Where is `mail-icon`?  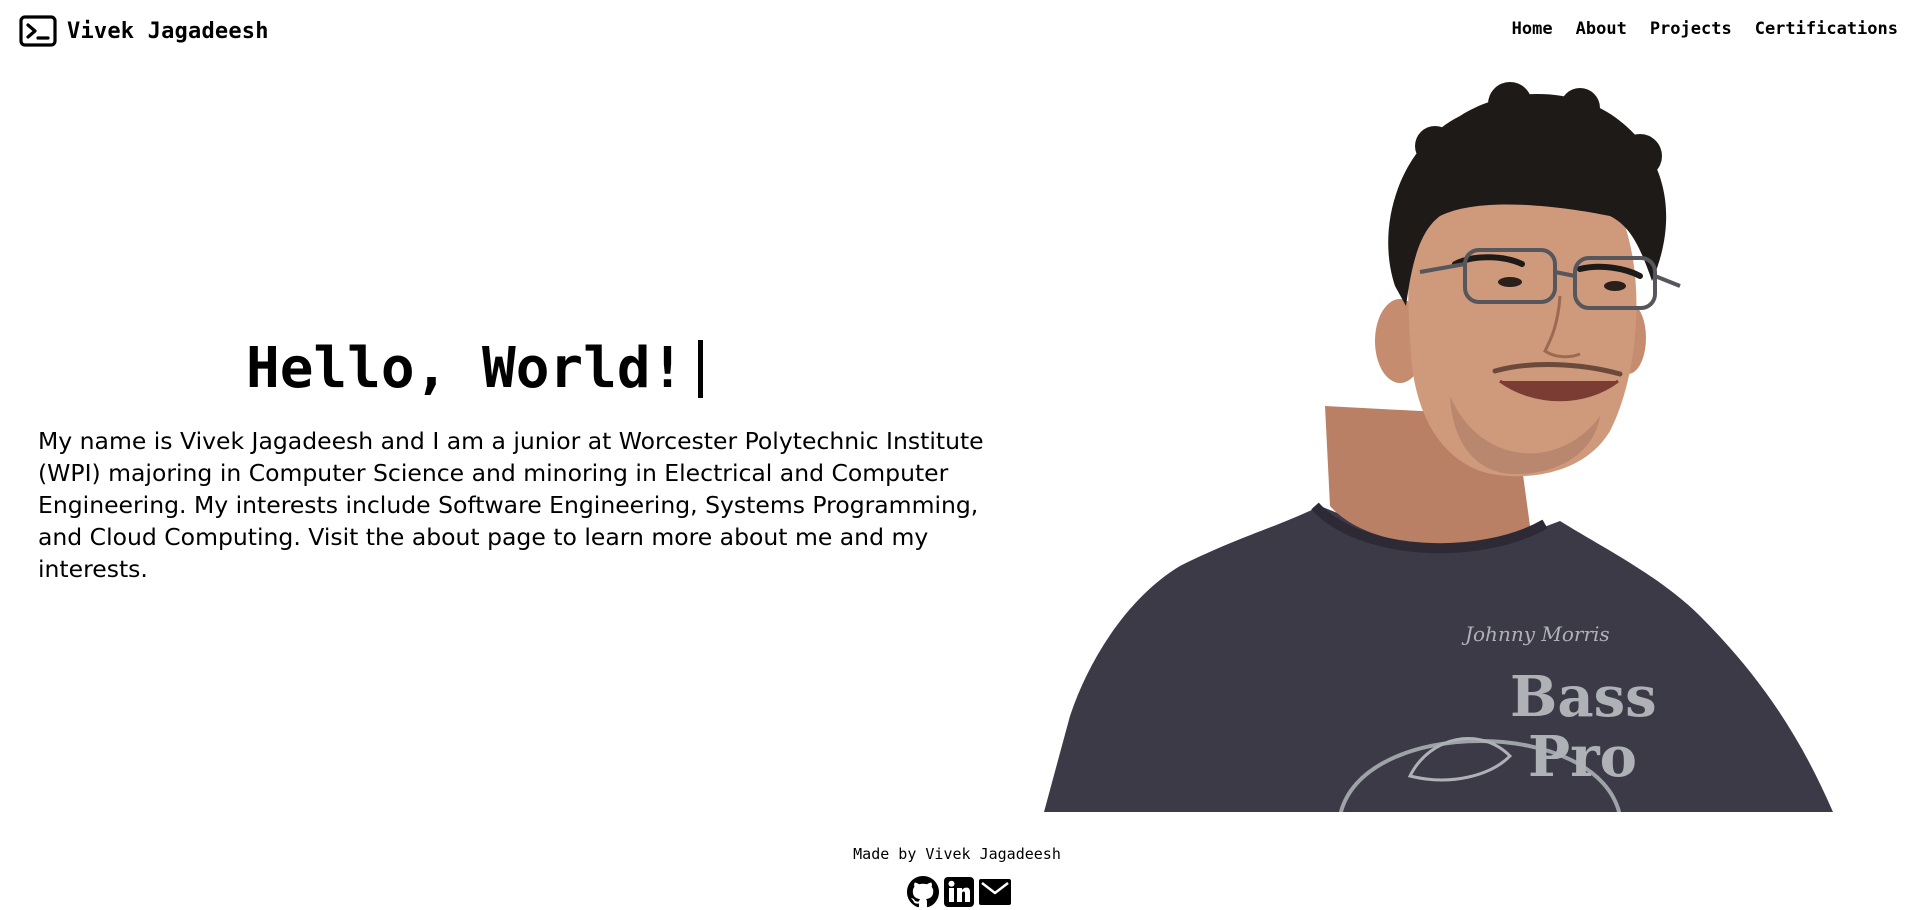
mail-icon is located at coordinates (995, 892).